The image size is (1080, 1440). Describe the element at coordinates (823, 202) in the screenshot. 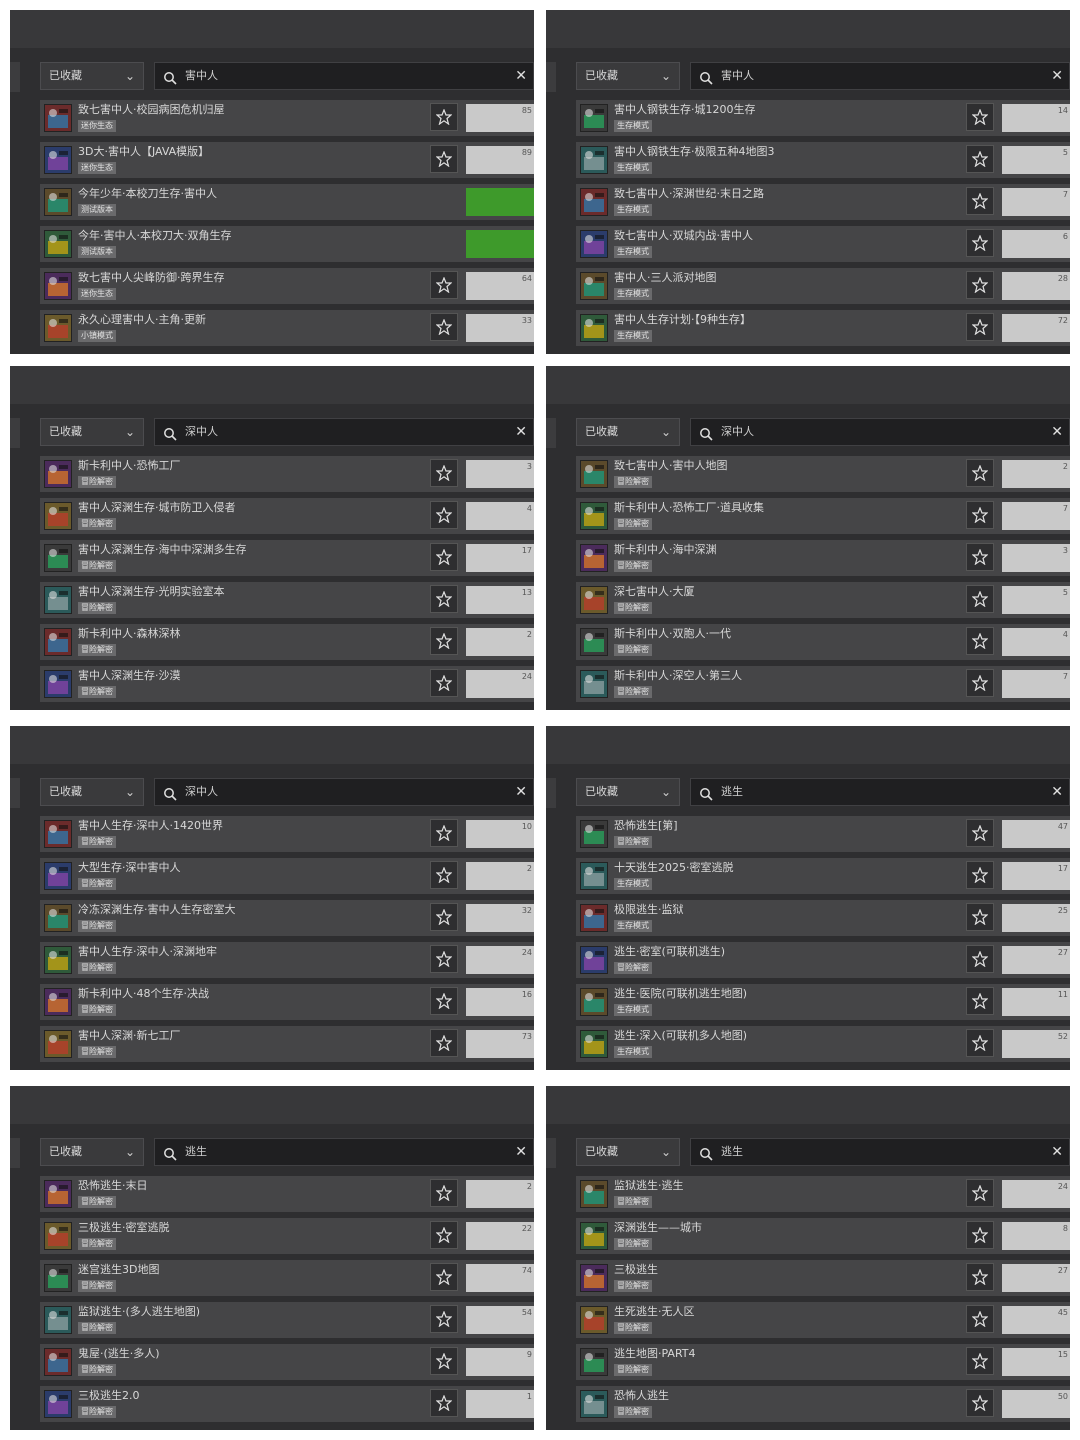

I see `list-item: 致七害中人·深渊世纪·末日之路 生存模式 7` at that location.